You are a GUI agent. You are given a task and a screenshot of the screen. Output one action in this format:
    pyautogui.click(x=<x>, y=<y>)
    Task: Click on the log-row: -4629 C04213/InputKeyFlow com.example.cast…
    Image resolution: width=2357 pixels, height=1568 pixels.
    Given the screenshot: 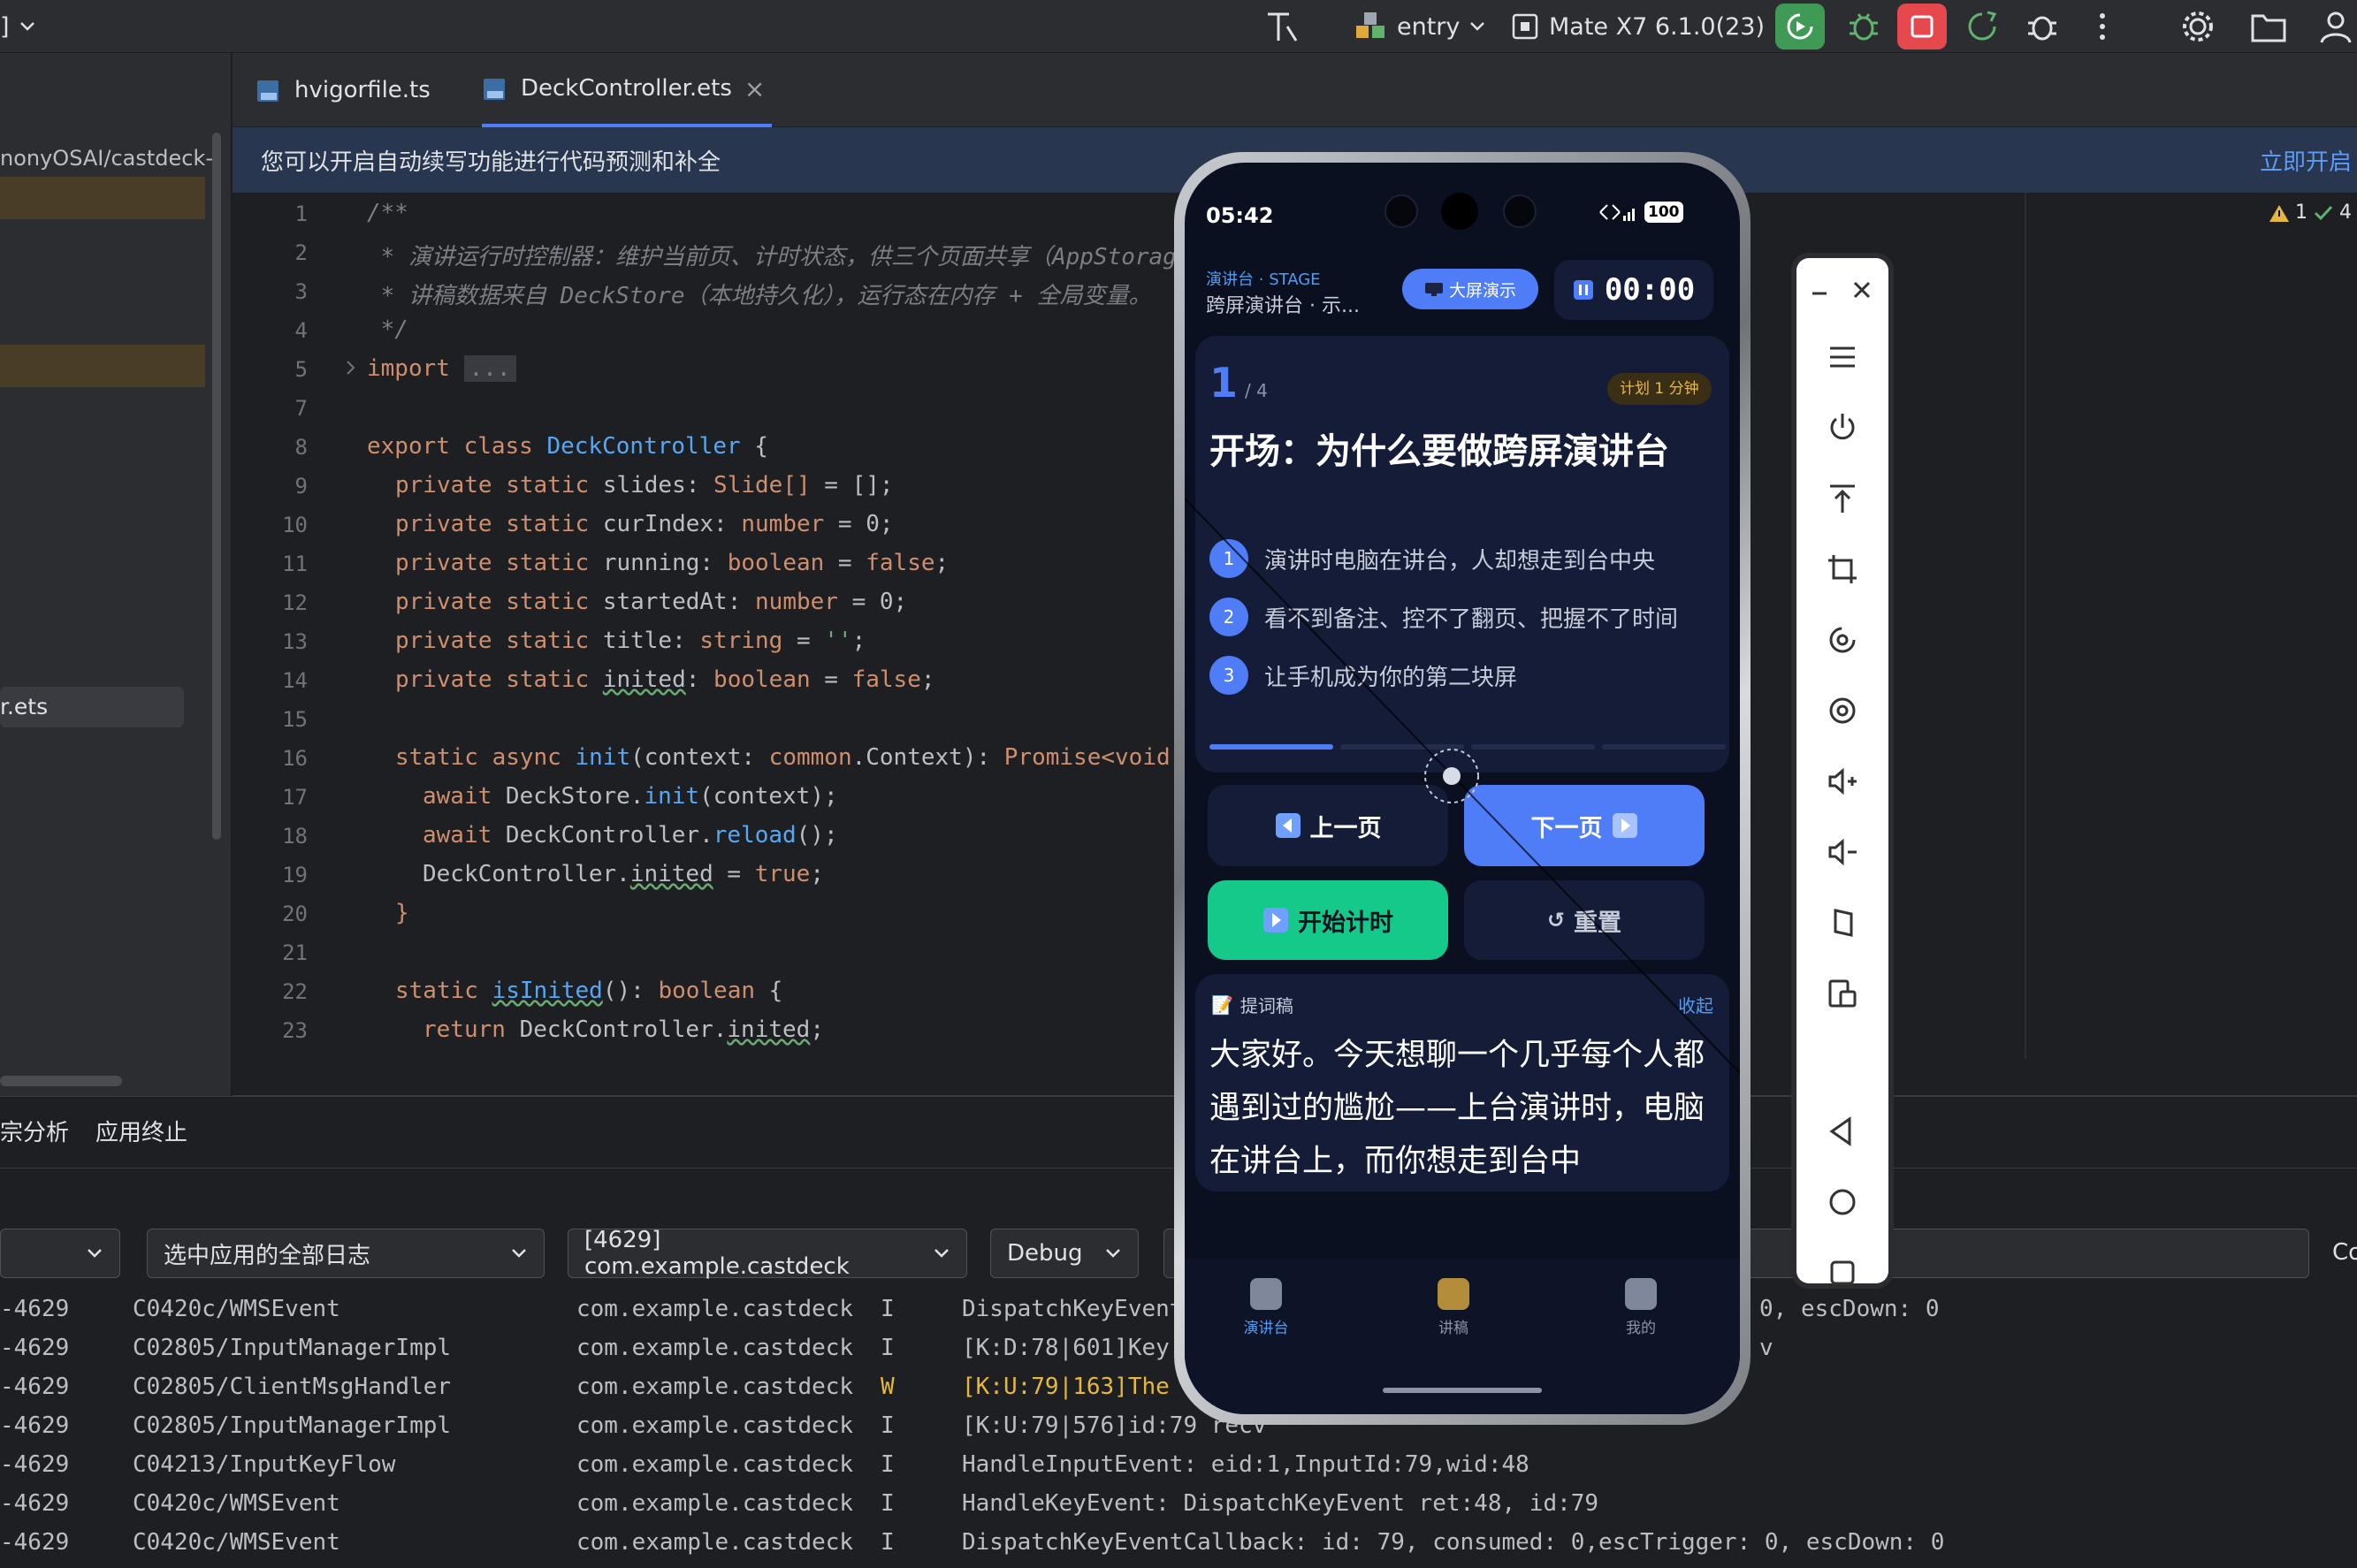 What is the action you would take?
    pyautogui.click(x=1178, y=1471)
    